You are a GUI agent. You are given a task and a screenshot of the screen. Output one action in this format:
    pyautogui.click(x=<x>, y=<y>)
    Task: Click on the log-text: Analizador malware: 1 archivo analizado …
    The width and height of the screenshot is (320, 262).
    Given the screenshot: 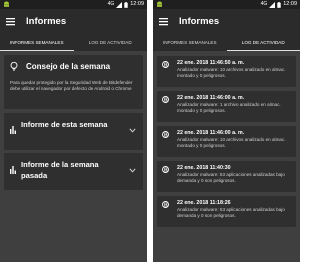 What is the action you would take?
    pyautogui.click(x=229, y=107)
    